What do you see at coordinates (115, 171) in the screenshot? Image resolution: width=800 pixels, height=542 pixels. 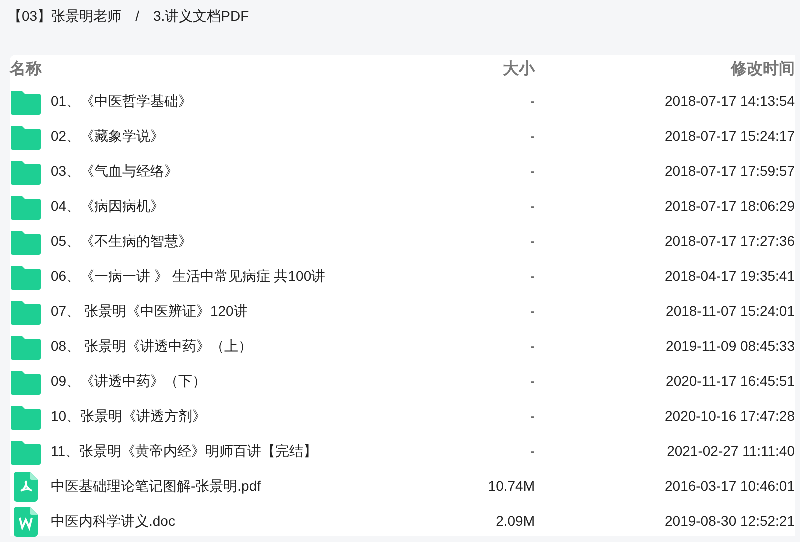 I see `folder-name: 03、《气血与经络》` at bounding box center [115, 171].